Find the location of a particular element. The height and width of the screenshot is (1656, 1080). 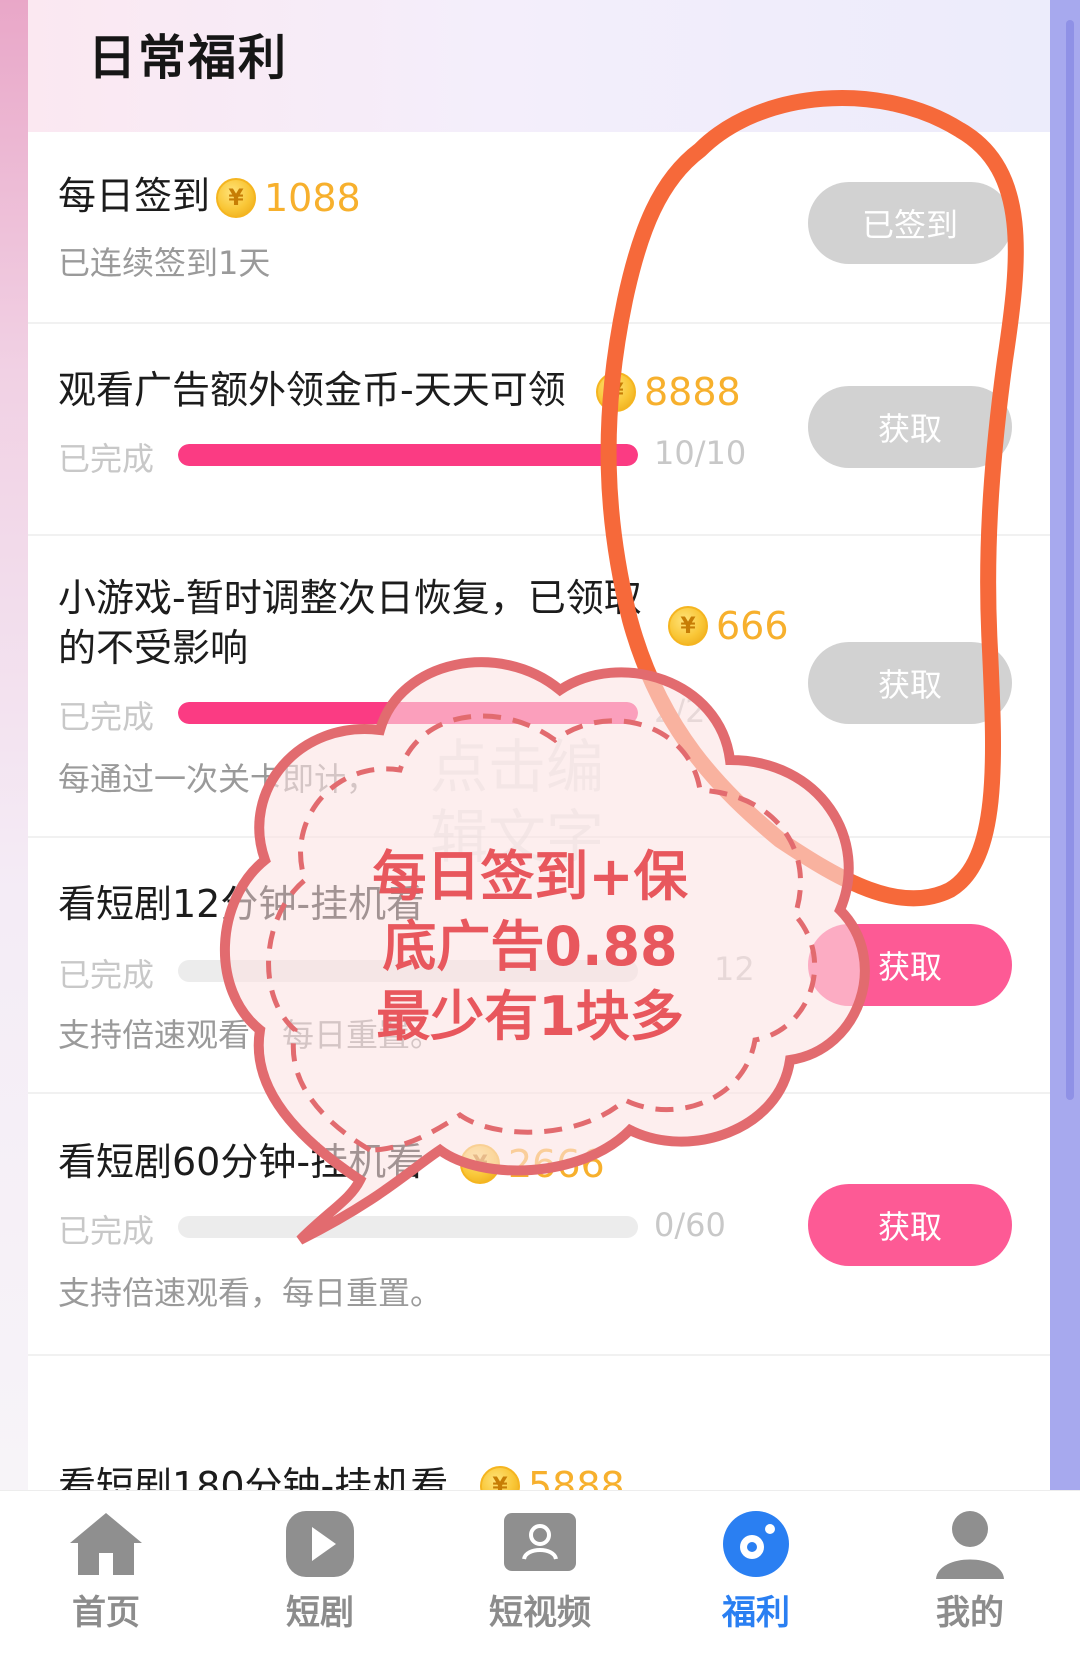

play-icon is located at coordinates (320, 1544).